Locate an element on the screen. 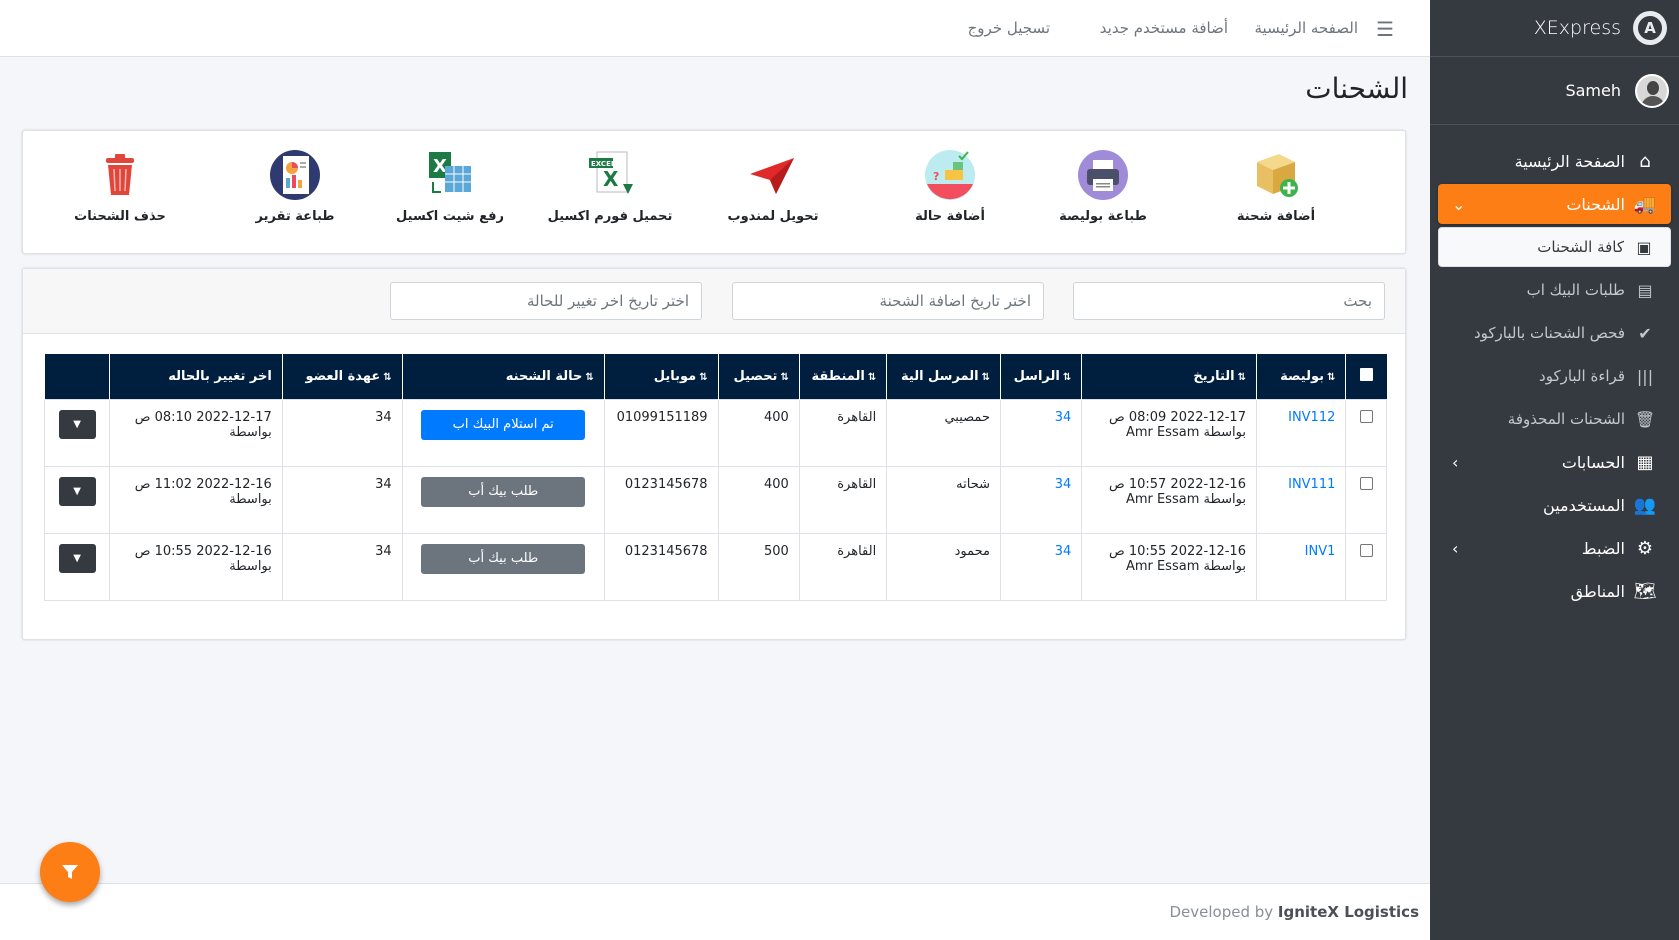 This screenshot has height=940, width=1679. box-icon: ▣ is located at coordinates (1644, 247).